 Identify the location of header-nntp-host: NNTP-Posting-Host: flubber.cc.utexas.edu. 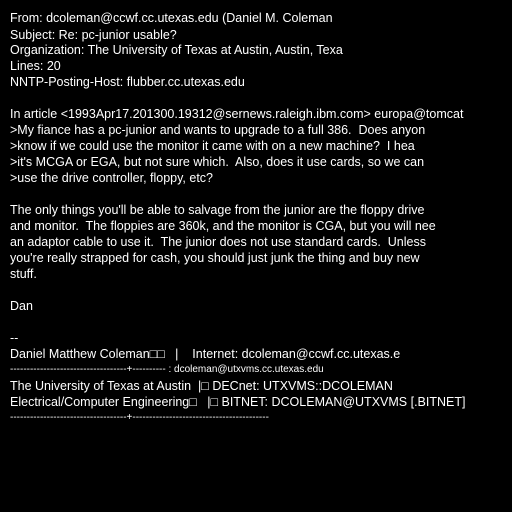
(127, 82).